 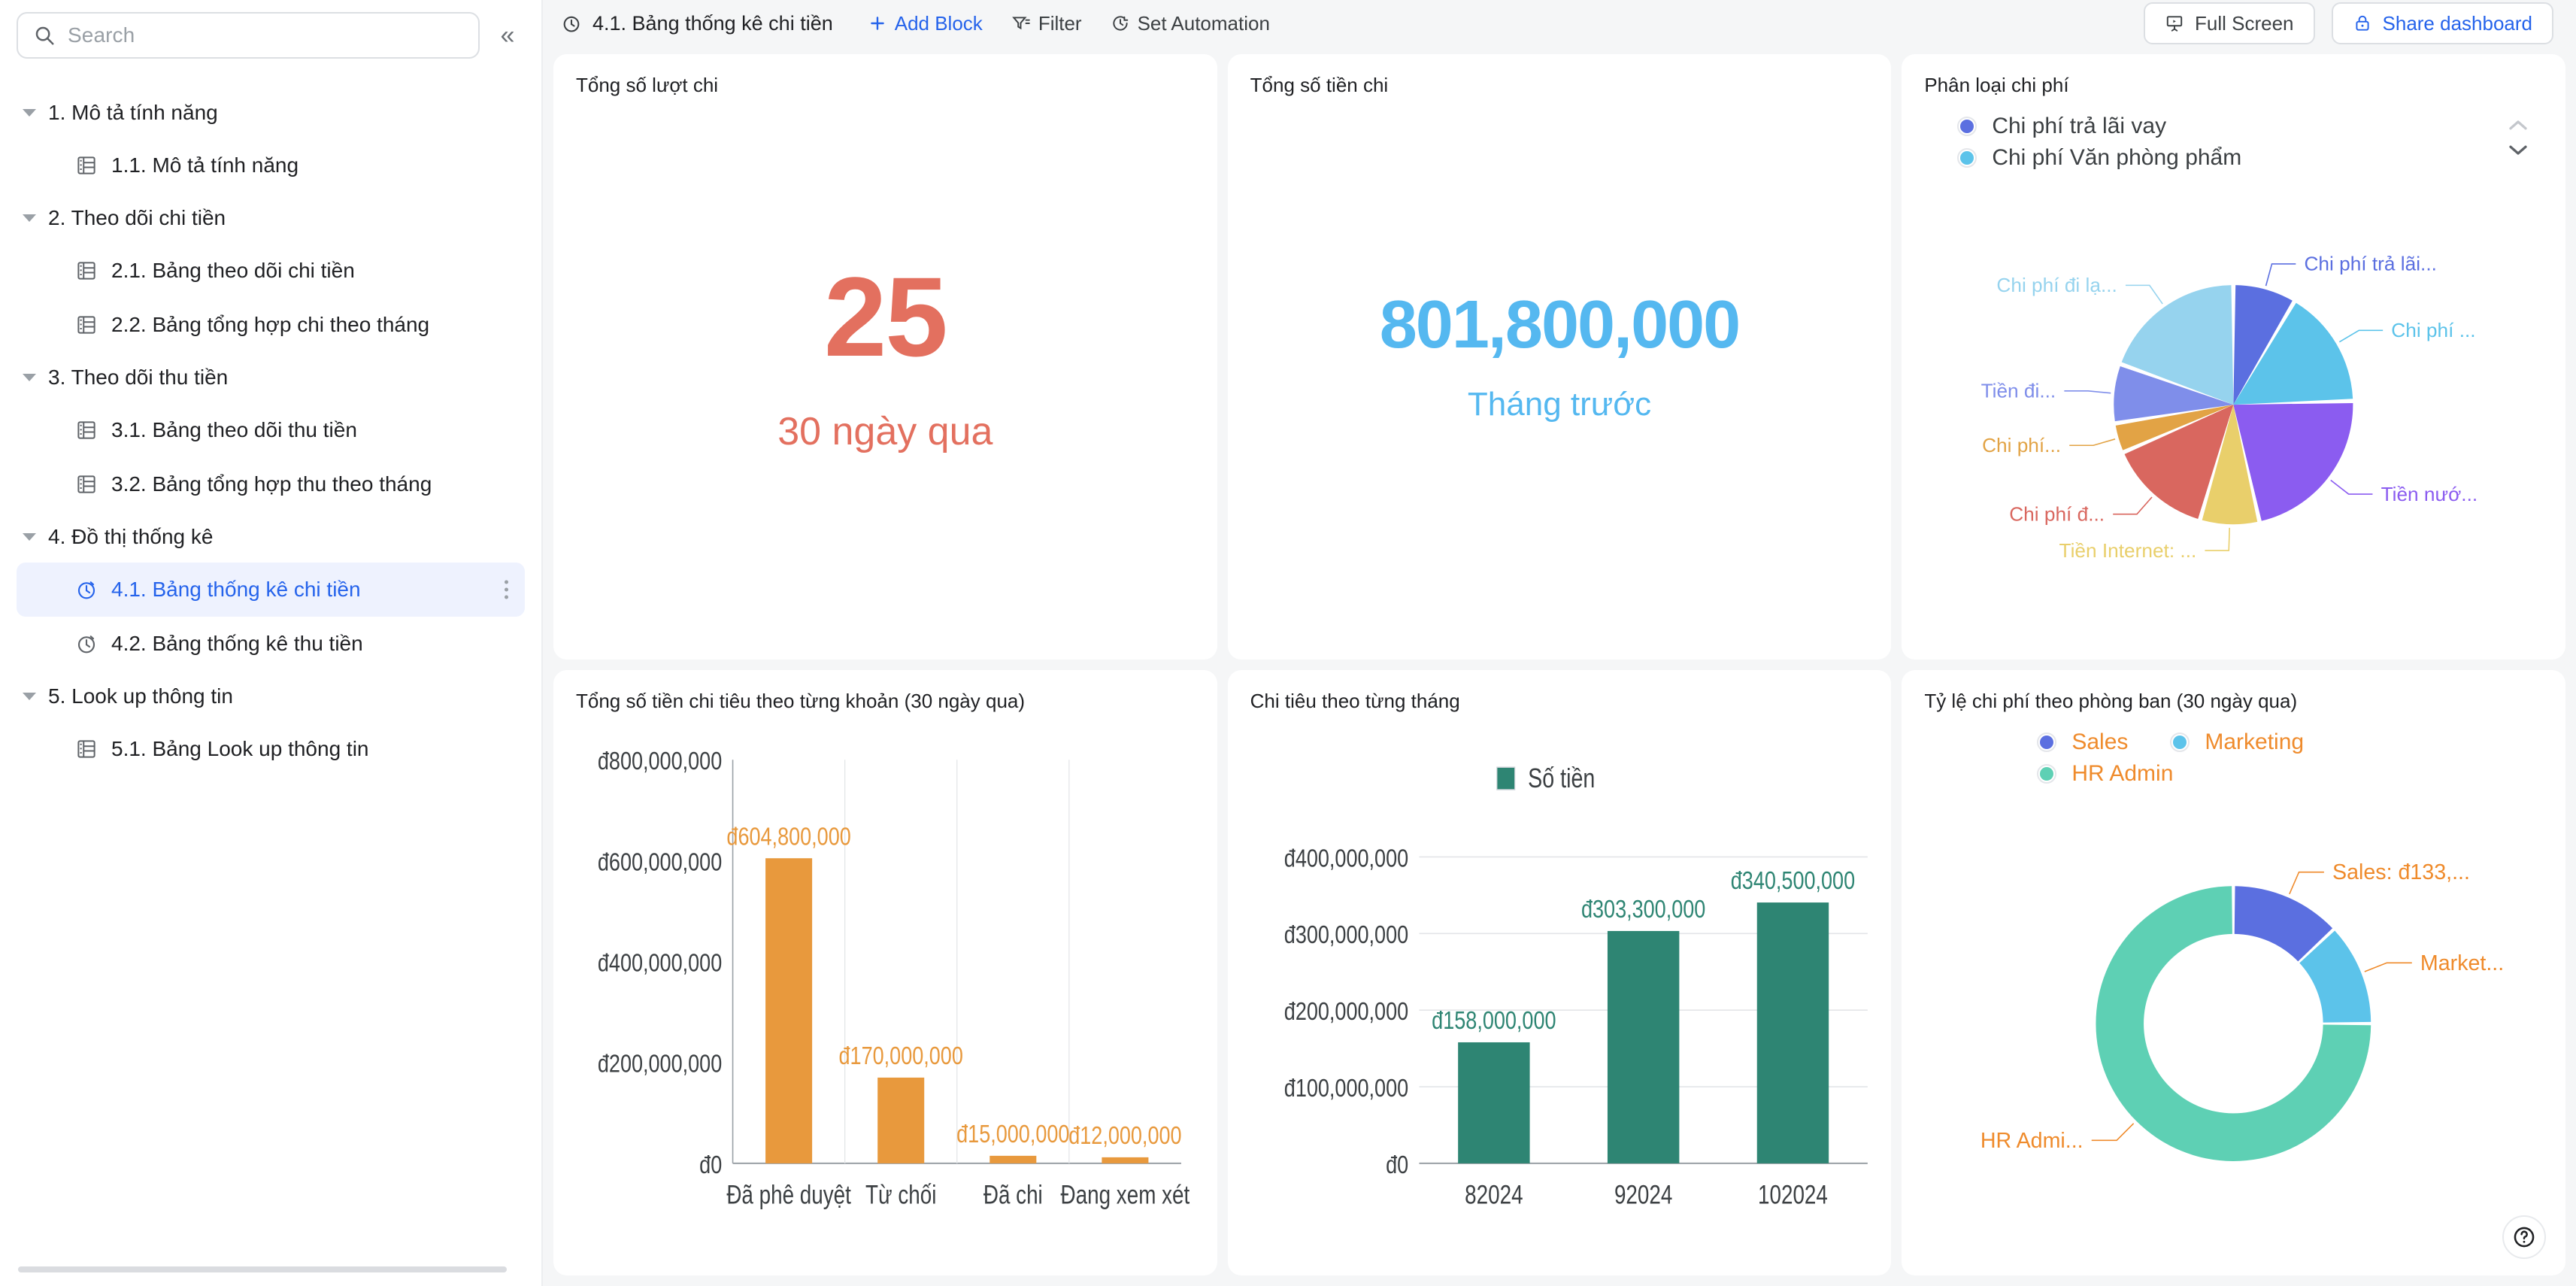 I want to click on sidebar-group-5: 5. Look up thông tin, so click(x=270, y=696).